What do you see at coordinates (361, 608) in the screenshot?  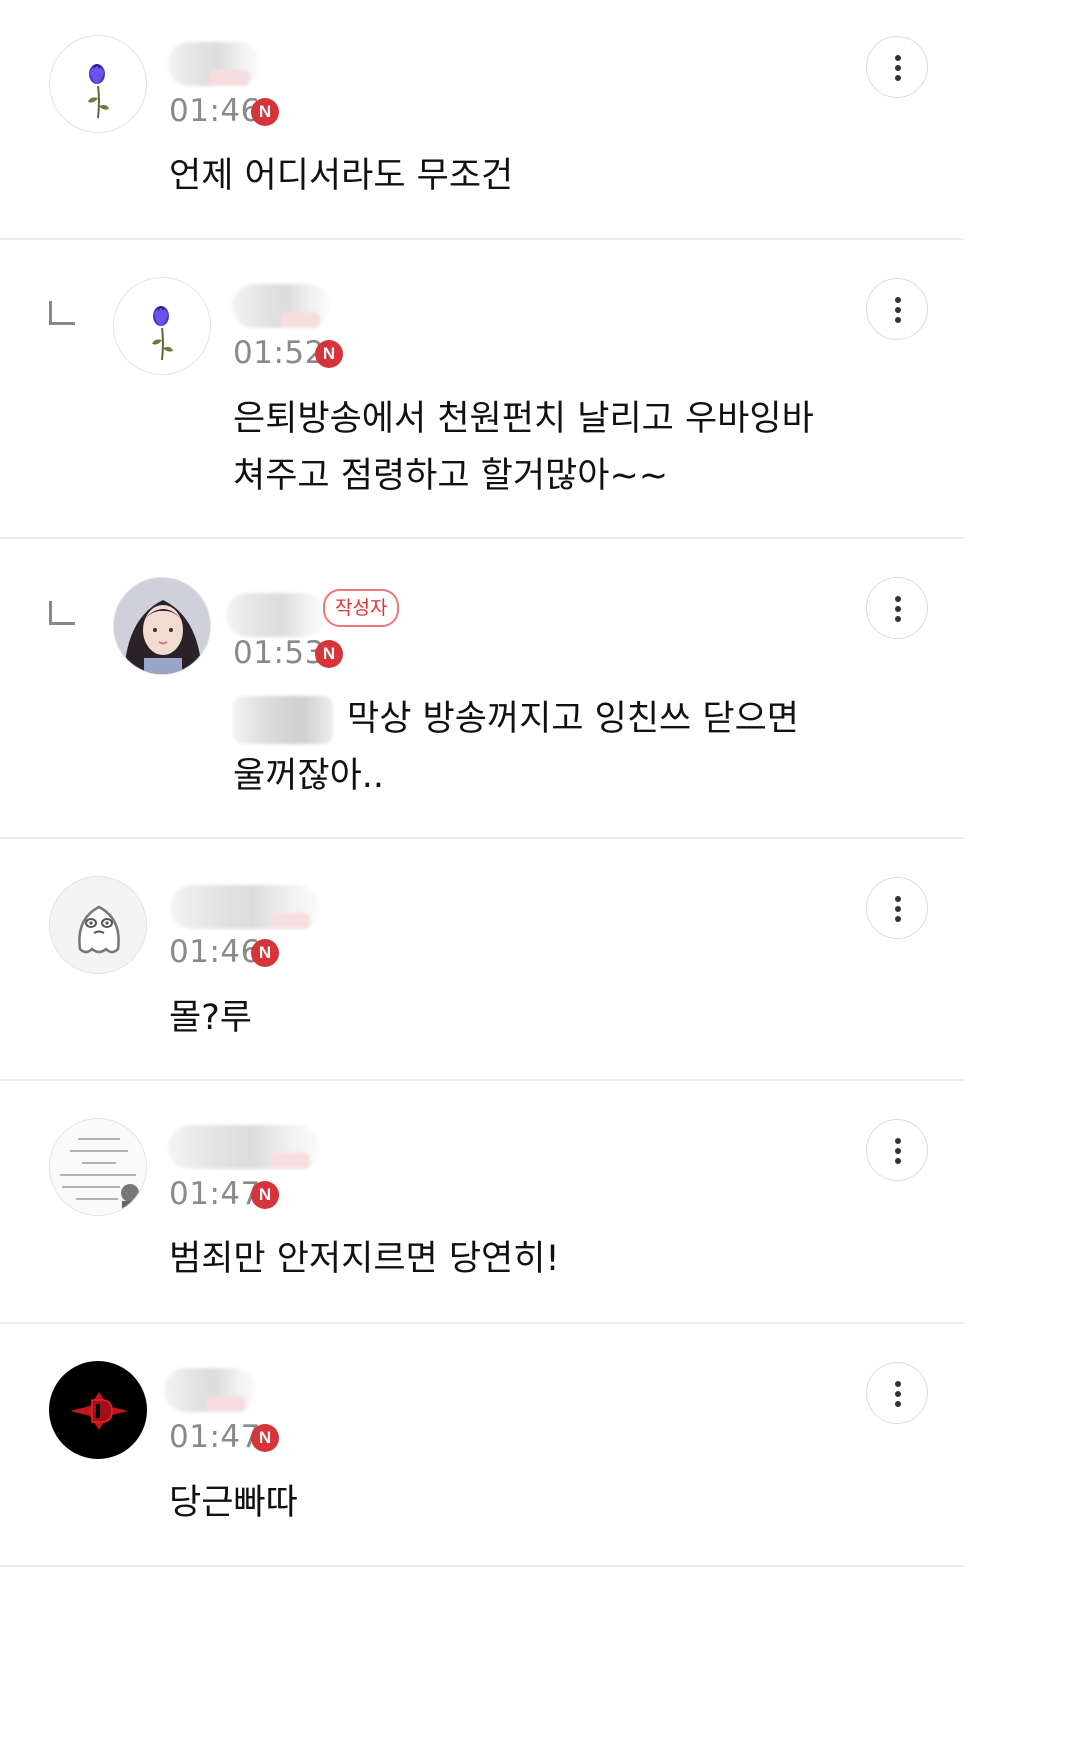 I see `author-badge: 작성자` at bounding box center [361, 608].